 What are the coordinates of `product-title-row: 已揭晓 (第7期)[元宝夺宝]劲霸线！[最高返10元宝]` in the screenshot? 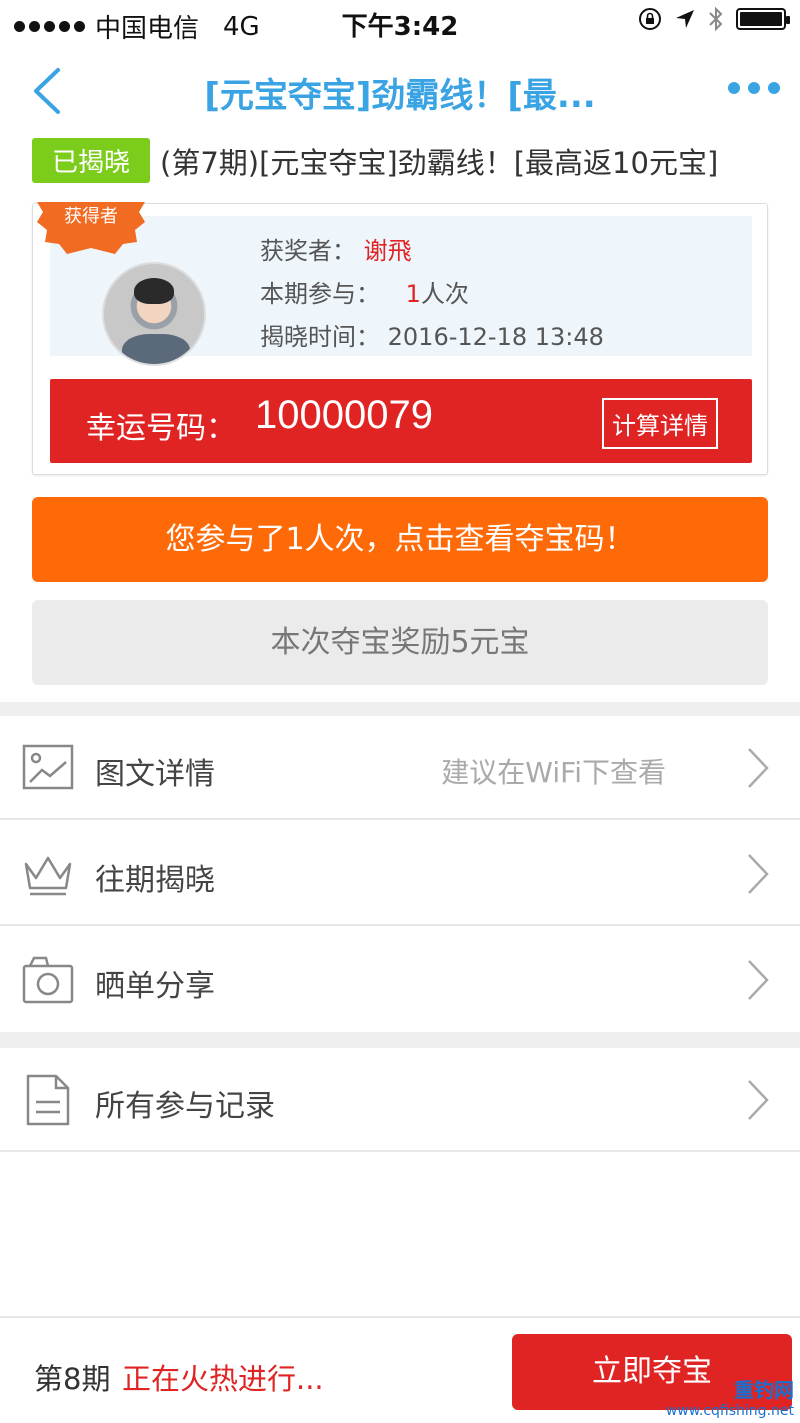 It's located at (375, 160).